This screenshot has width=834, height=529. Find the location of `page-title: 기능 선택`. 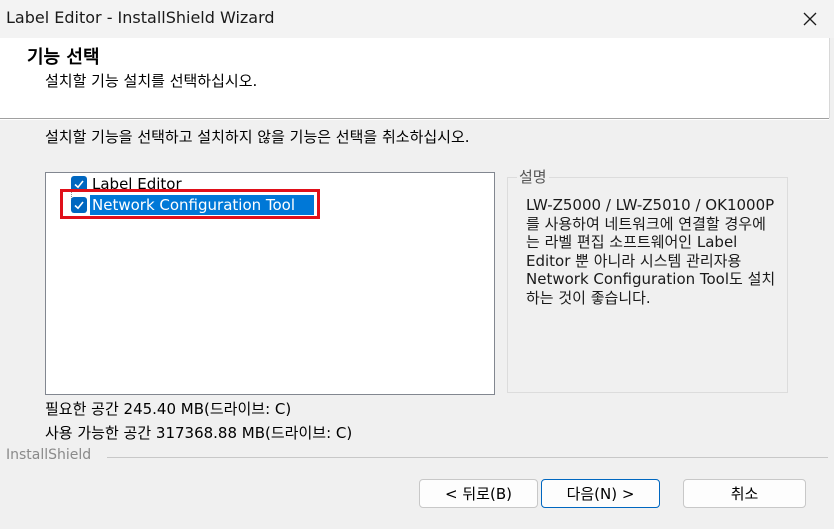

page-title: 기능 선택 is located at coordinates (63, 57).